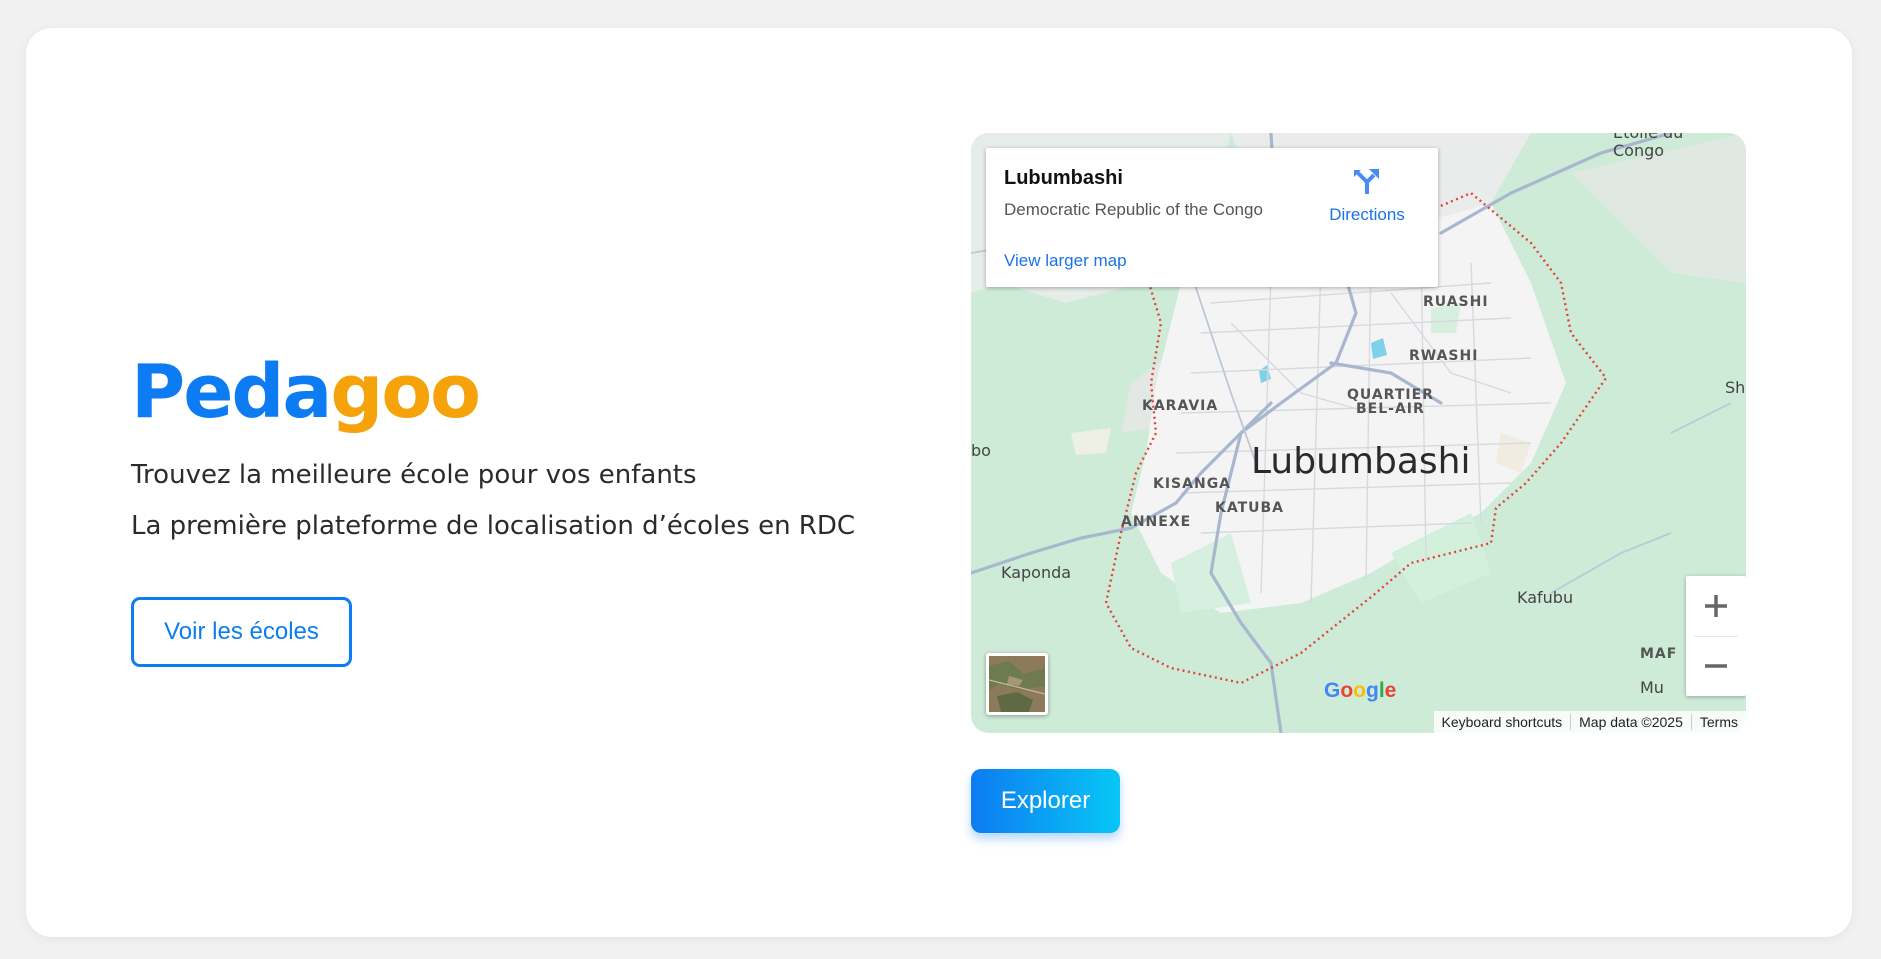 This screenshot has width=1881, height=959. What do you see at coordinates (1180, 406) in the screenshot?
I see `map-label-karavia: KARAVIA` at bounding box center [1180, 406].